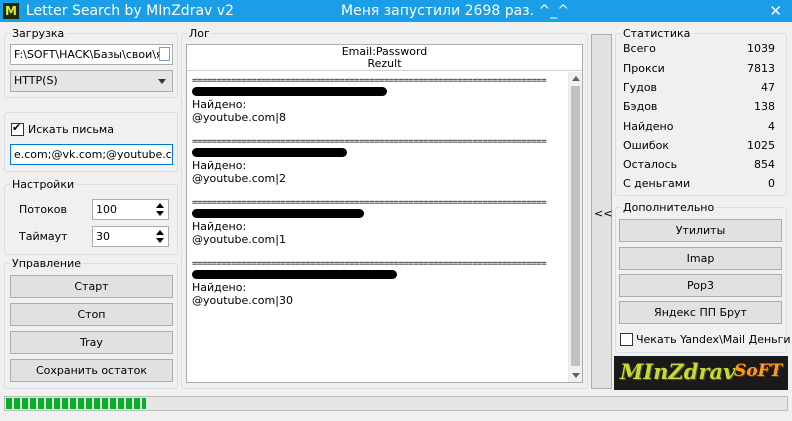  Describe the element at coordinates (758, 371) in the screenshot. I see `logo-text-soft: SoFT` at that location.